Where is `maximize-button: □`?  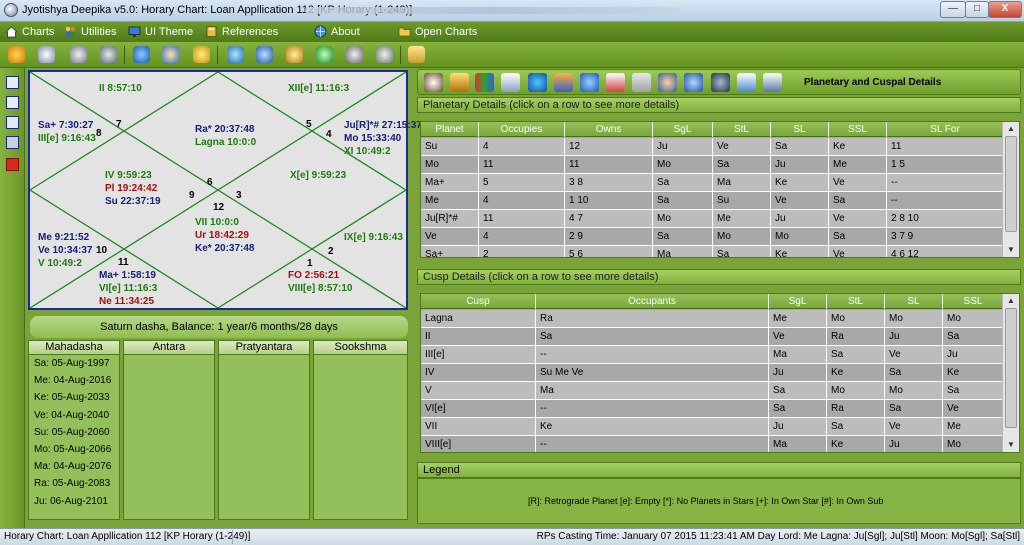
maximize-button: □ is located at coordinates (977, 9).